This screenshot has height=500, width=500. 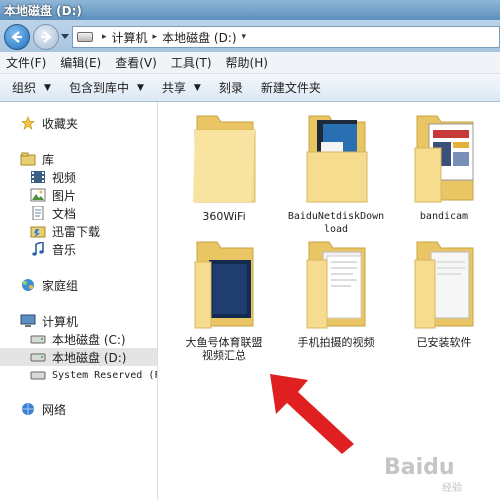 I want to click on sidebar-item-documents: 文档, so click(x=53, y=213).